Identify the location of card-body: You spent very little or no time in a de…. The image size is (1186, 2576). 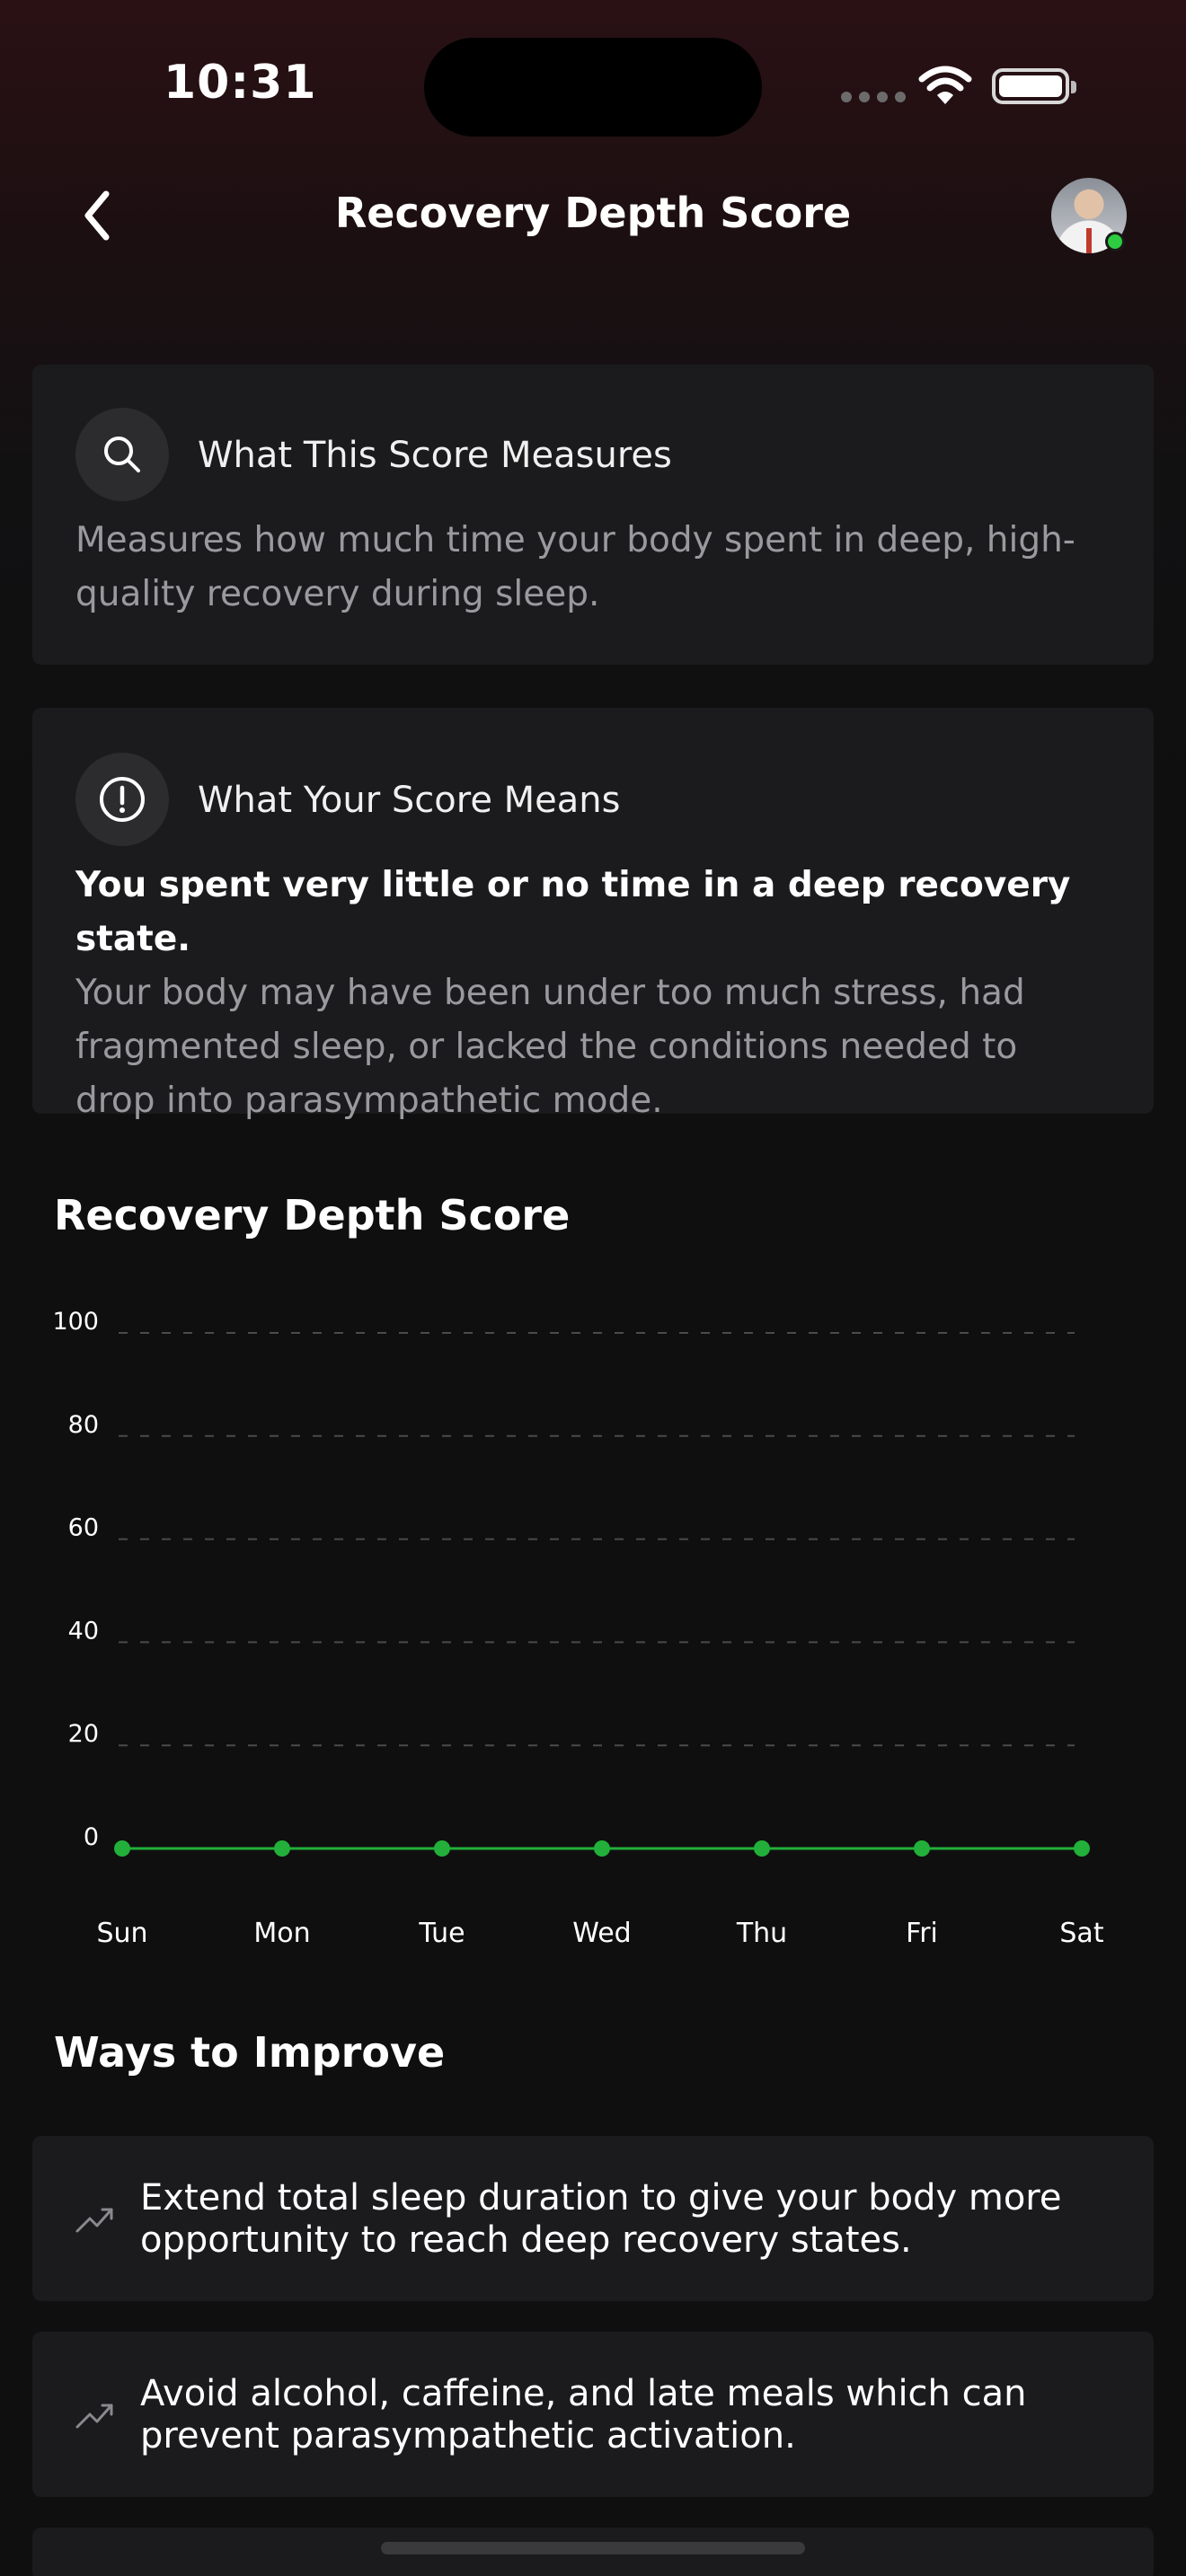
(587, 993).